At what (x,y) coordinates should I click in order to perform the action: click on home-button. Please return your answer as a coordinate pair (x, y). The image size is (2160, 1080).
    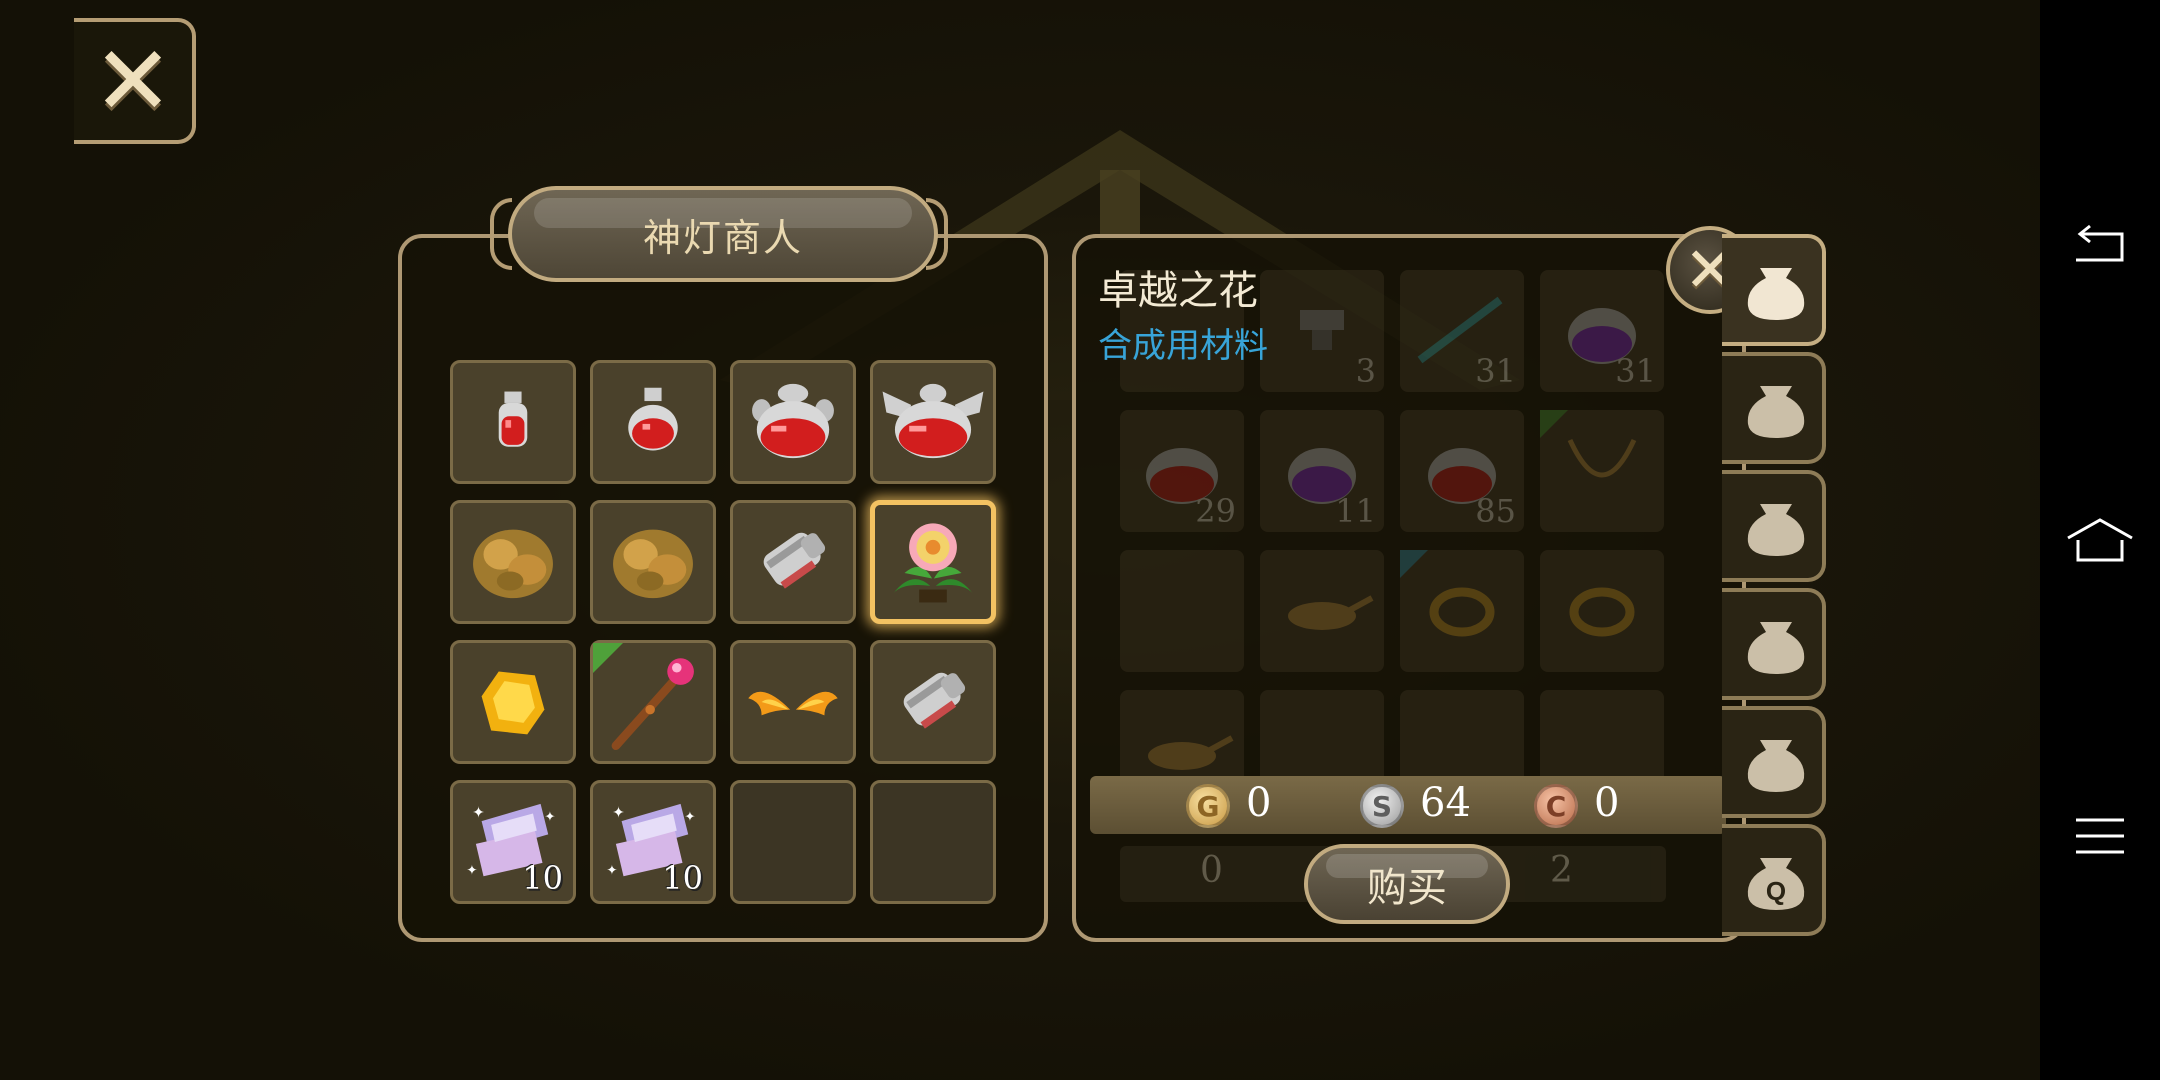
    Looking at the image, I should click on (2100, 540).